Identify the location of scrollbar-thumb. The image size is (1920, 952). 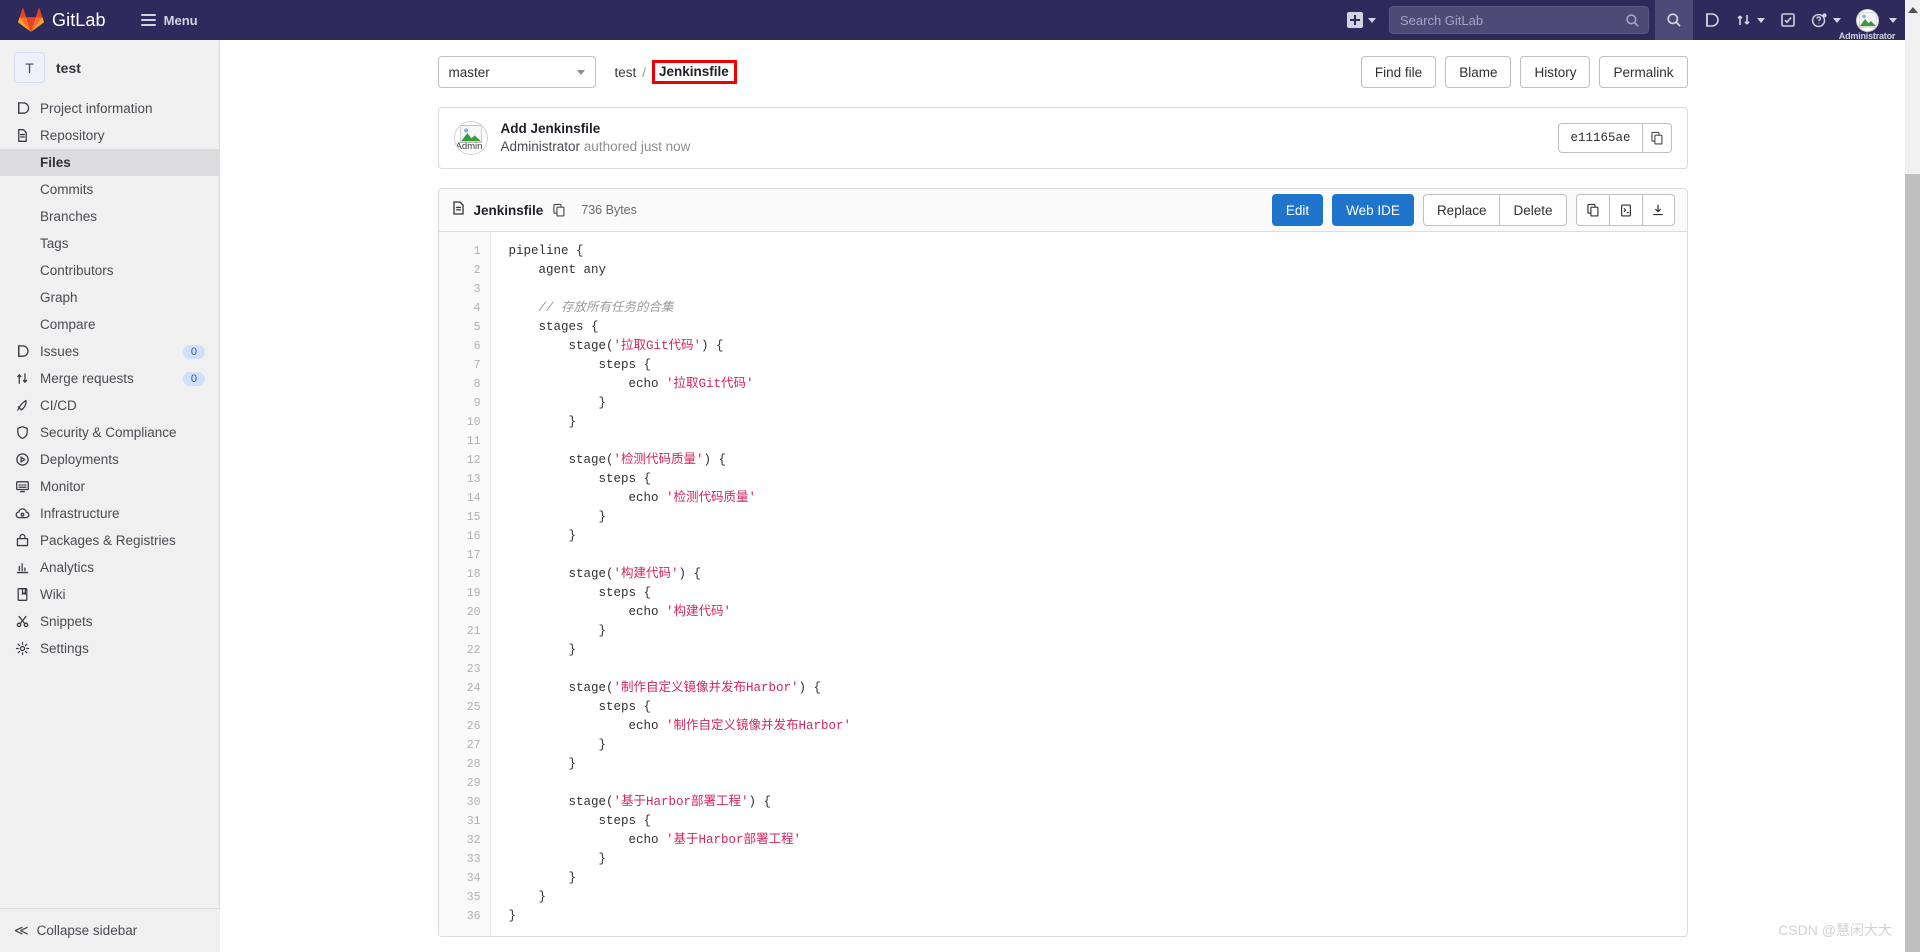
(1912, 563).